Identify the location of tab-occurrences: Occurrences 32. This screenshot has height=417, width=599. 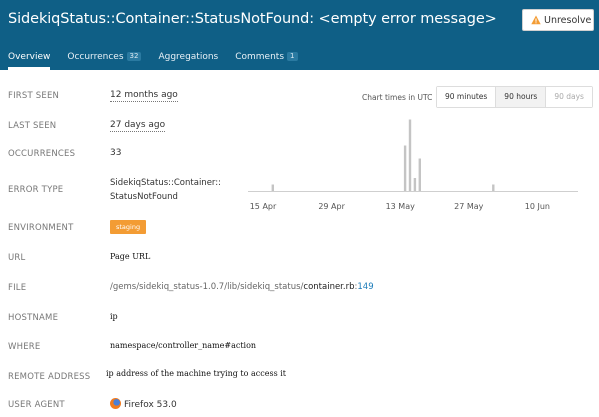
(104, 57).